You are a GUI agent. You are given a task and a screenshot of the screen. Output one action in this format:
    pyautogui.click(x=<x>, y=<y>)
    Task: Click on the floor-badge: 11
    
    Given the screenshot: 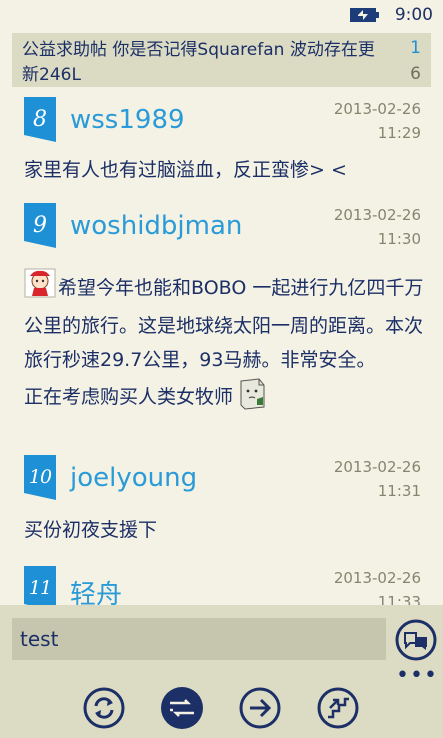 What is the action you would take?
    pyautogui.click(x=40, y=585)
    